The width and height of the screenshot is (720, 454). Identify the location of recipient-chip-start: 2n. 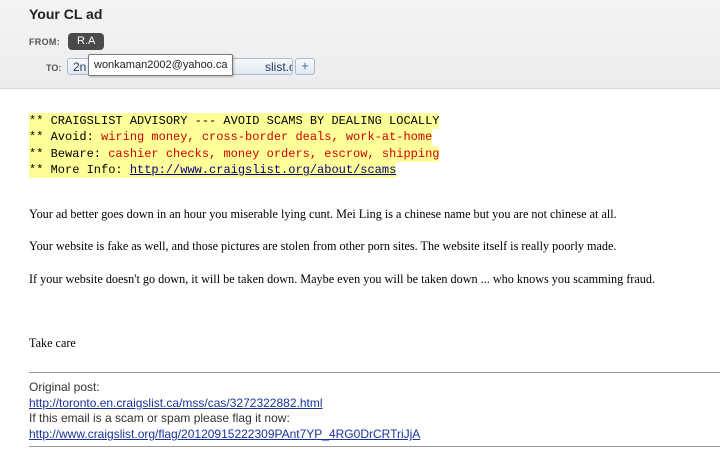
(80, 67).